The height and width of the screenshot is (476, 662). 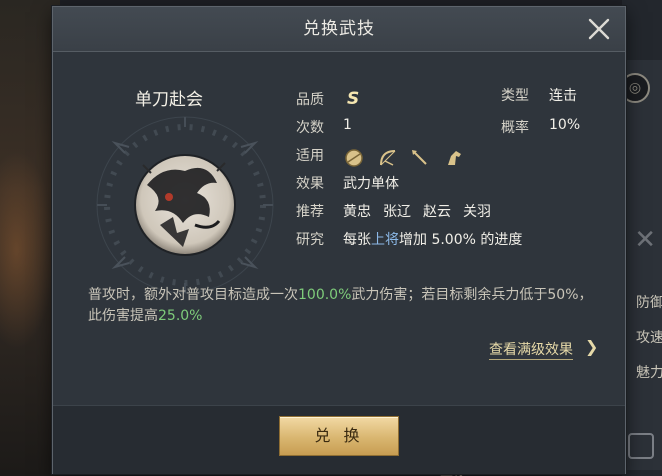 What do you see at coordinates (641, 265) in the screenshot?
I see `background-right-panel` at bounding box center [641, 265].